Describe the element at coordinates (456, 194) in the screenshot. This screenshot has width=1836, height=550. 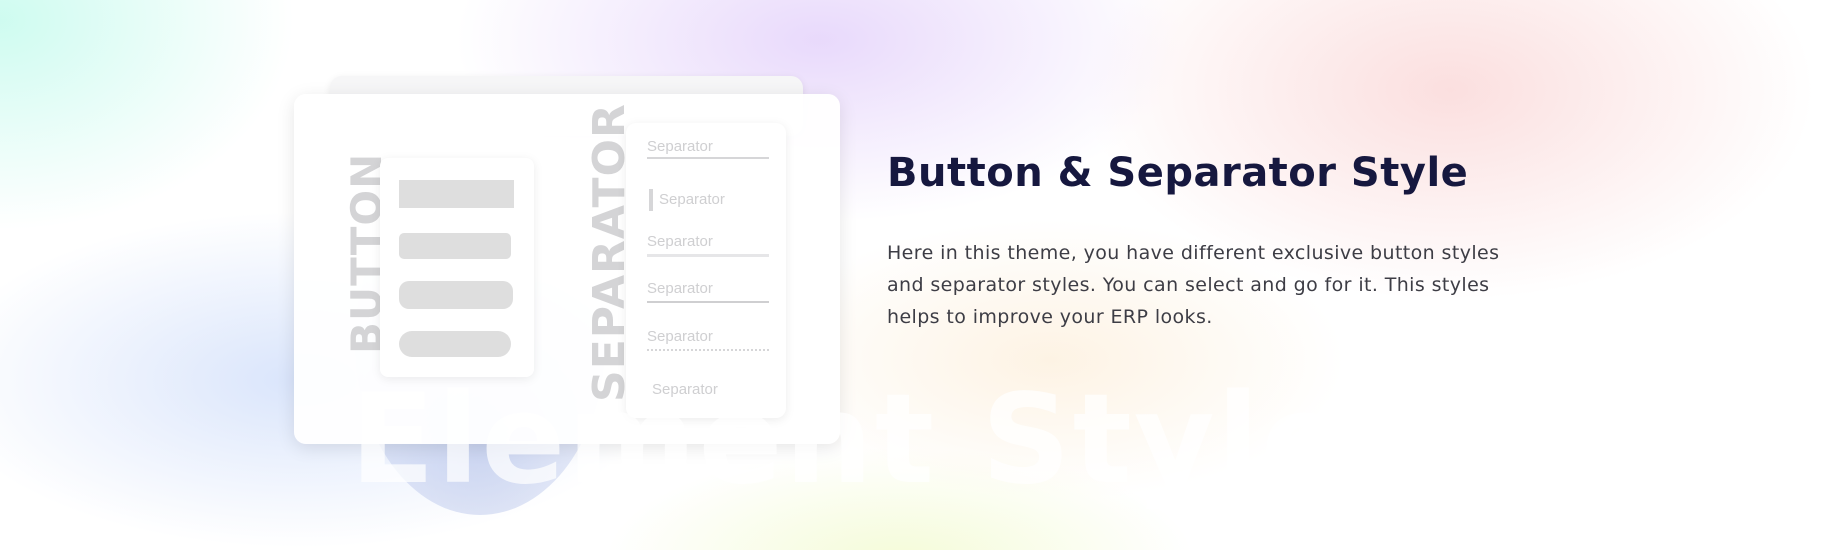
I see `sample-button-square` at that location.